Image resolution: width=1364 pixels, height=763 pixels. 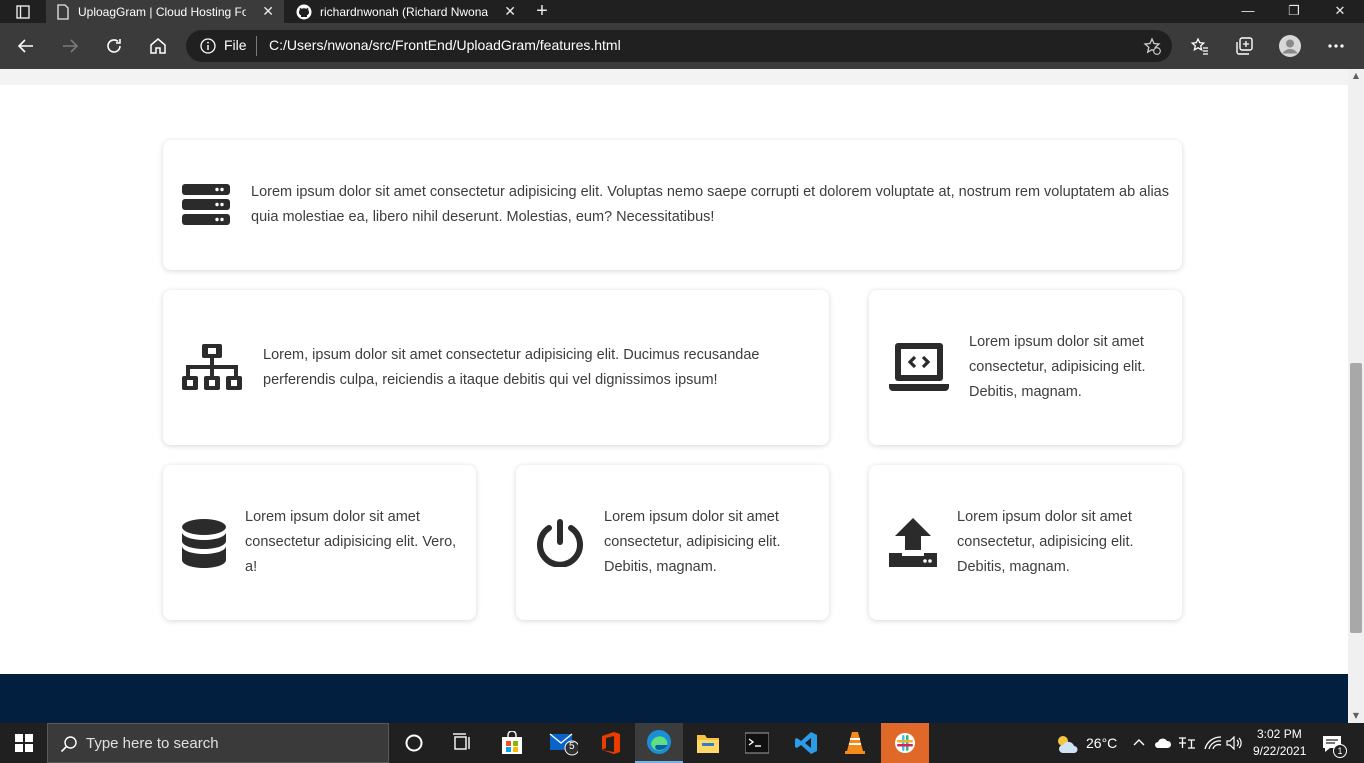 I want to click on clock-date: 9/22/2021, so click(x=1279, y=751).